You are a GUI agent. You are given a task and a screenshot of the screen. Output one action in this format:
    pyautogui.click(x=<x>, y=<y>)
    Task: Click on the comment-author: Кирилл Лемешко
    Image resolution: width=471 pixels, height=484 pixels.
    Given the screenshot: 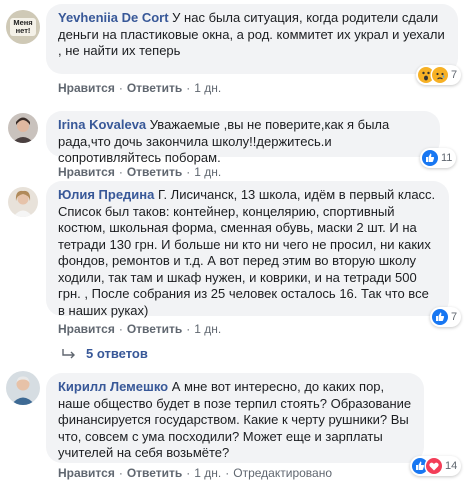 What is the action you would take?
    pyautogui.click(x=113, y=386)
    